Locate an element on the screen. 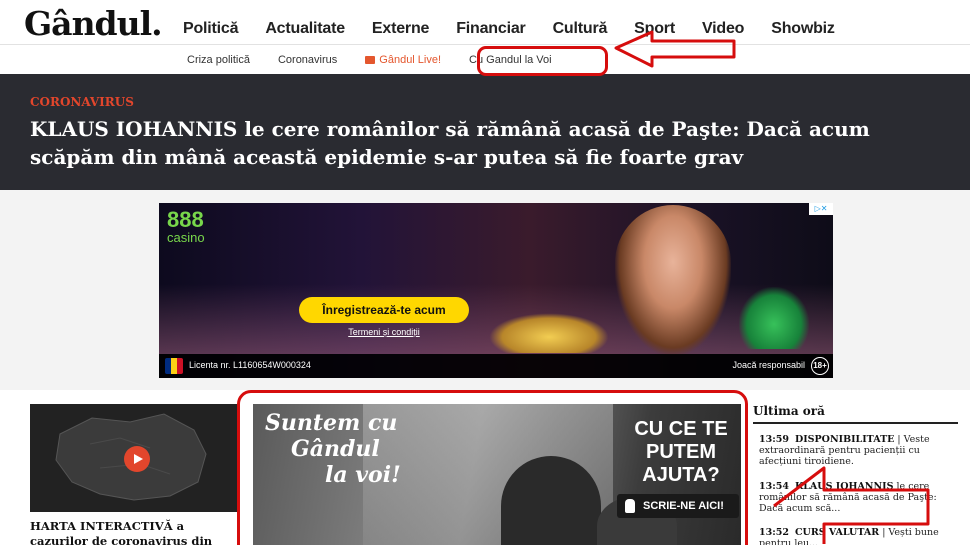 This screenshot has width=970, height=545. ad-model-image is located at coordinates (673, 280).